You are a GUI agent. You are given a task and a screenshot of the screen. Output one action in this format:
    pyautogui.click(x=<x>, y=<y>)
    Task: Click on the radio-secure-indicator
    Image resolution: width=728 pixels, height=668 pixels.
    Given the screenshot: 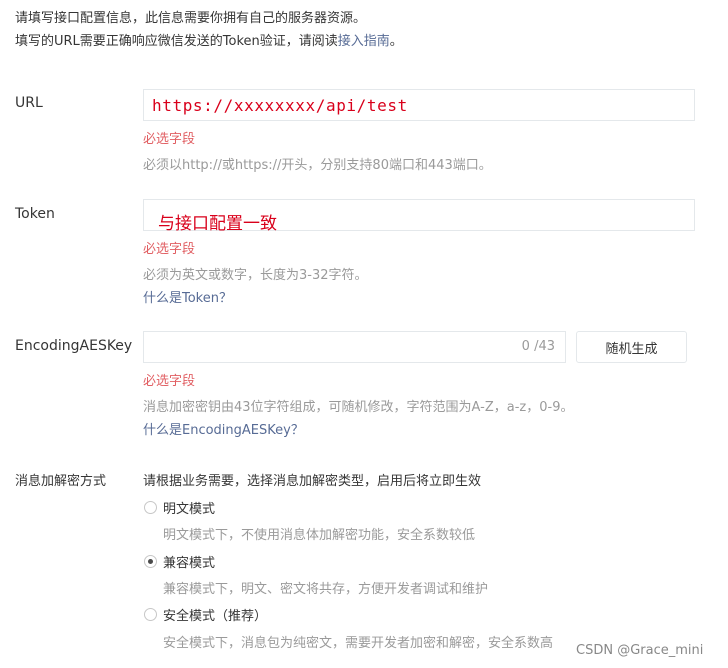 What is the action you would take?
    pyautogui.click(x=150, y=614)
    